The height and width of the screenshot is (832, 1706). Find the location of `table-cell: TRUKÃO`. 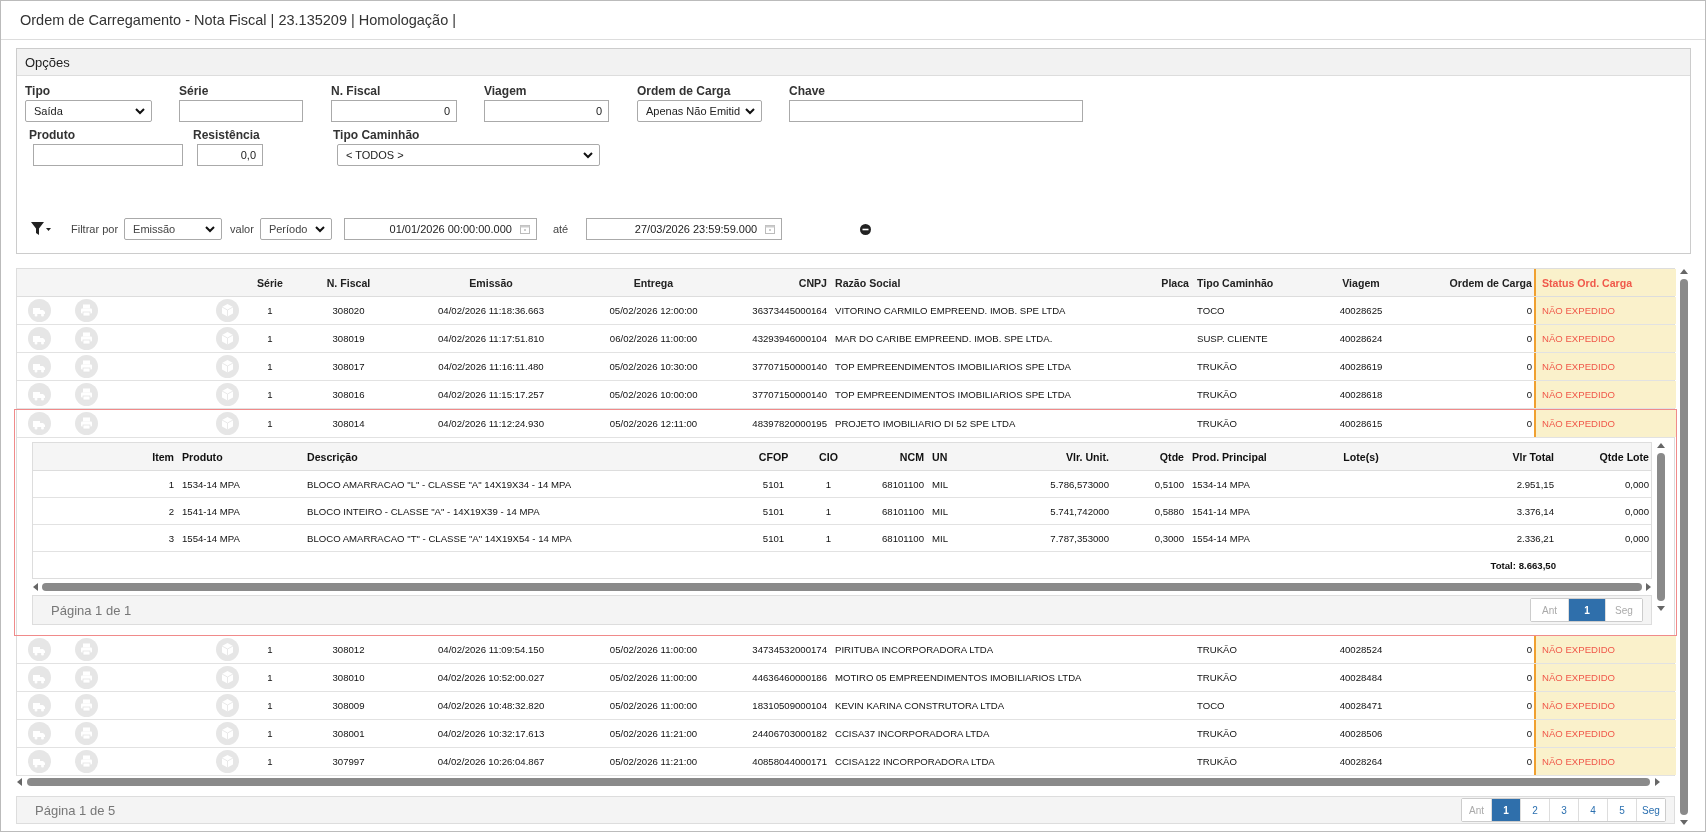

table-cell: TRUKÃO is located at coordinates (1217, 761).